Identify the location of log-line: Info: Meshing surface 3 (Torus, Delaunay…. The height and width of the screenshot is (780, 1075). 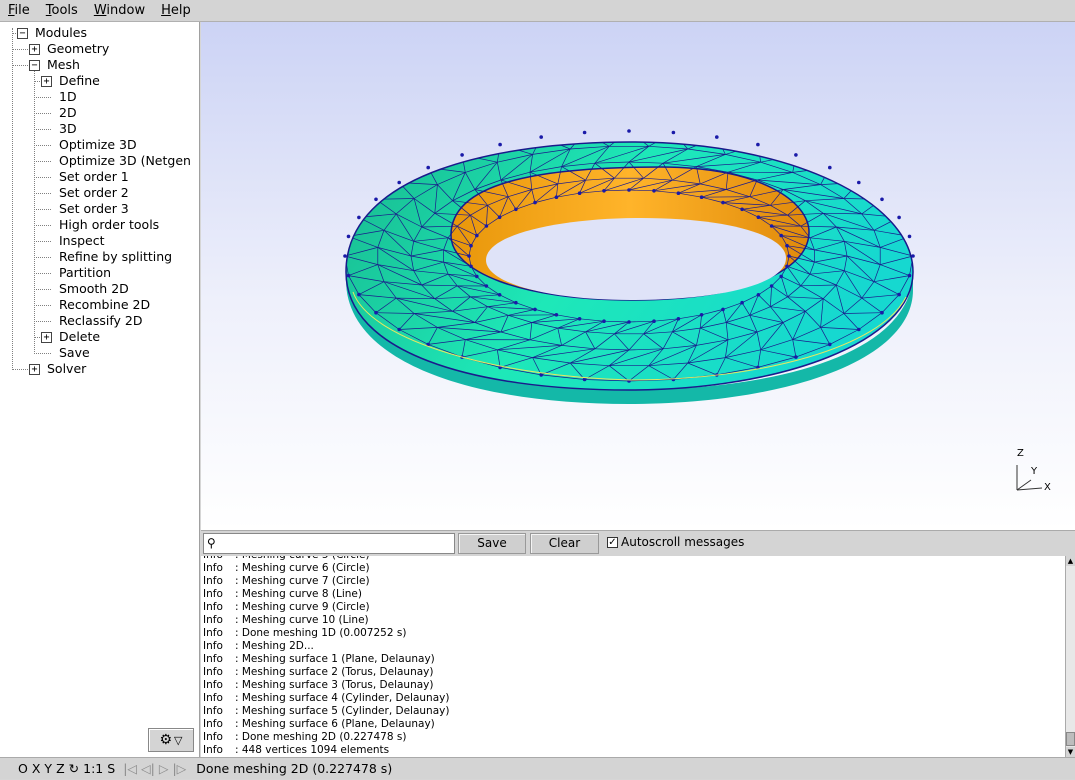
(633, 685).